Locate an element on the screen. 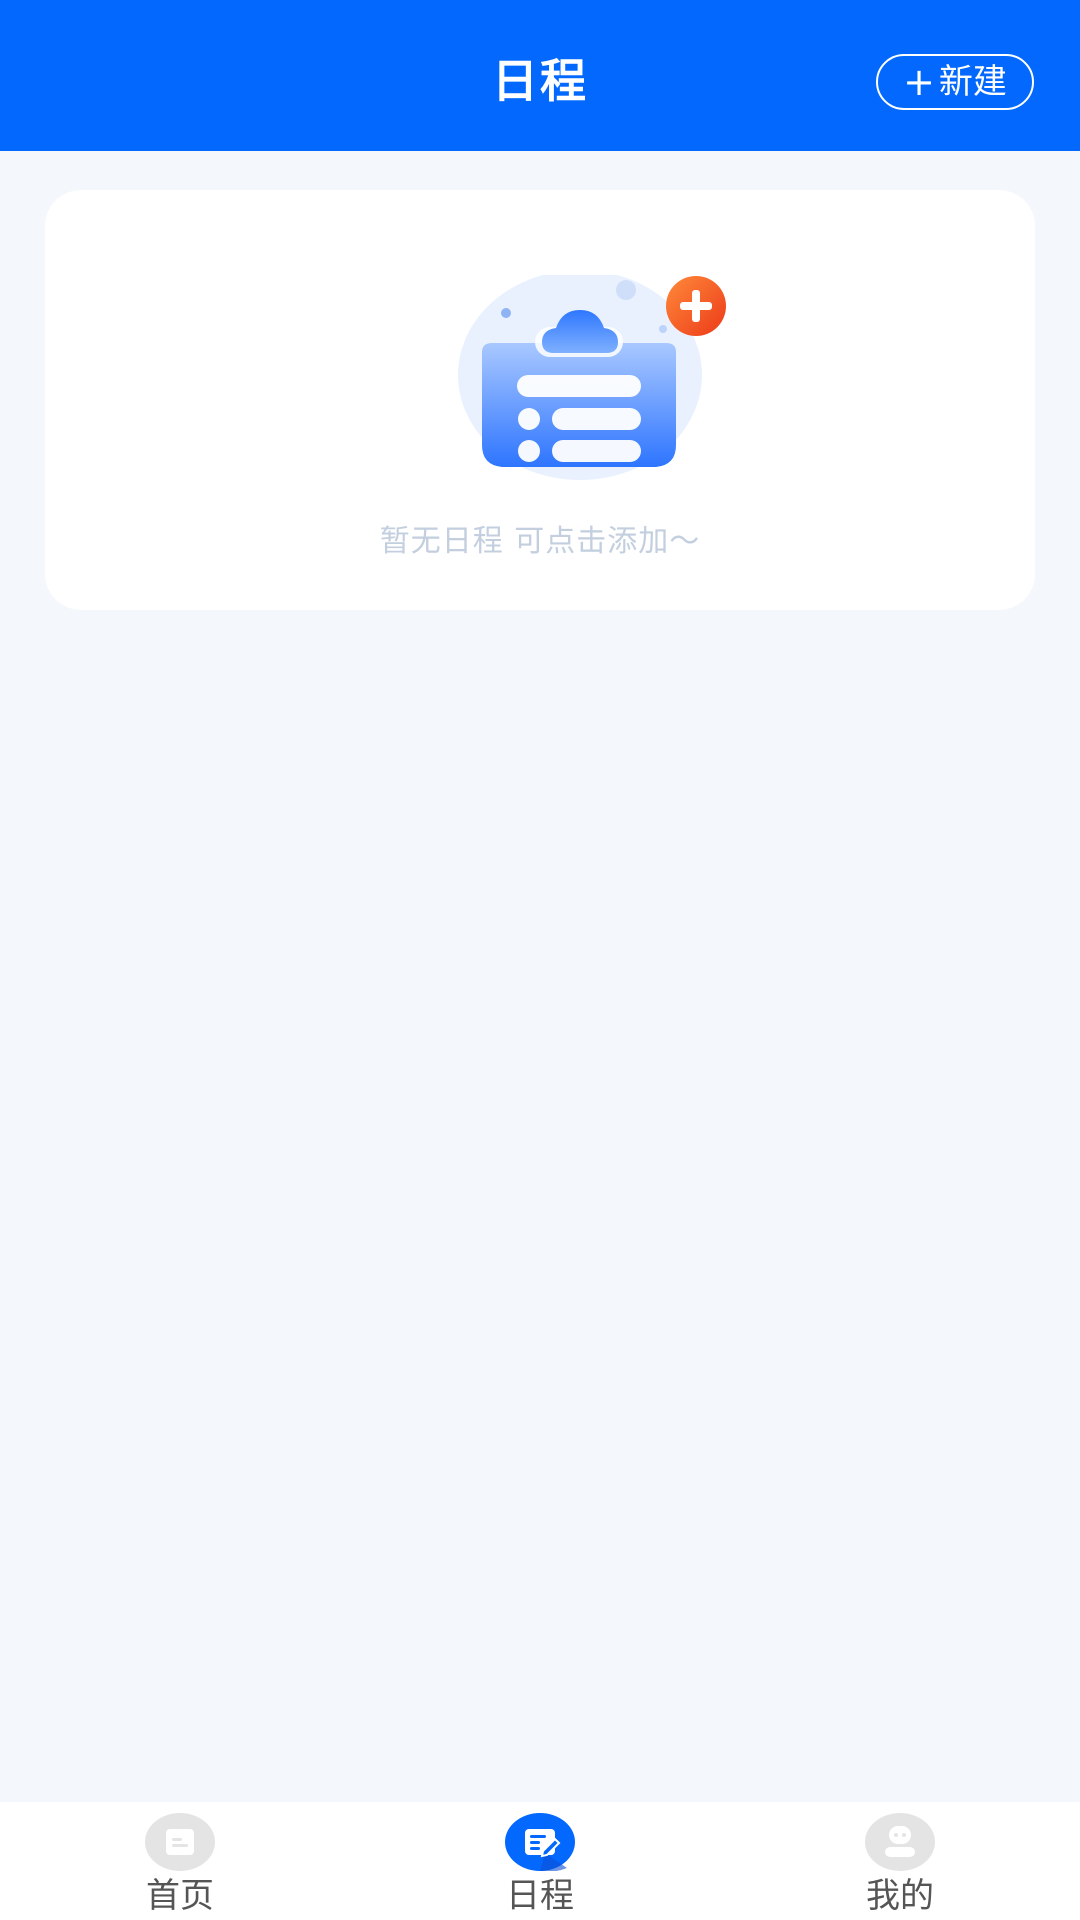 The width and height of the screenshot is (1080, 1920). schedule-clipboard-add-icon is located at coordinates (592, 377).